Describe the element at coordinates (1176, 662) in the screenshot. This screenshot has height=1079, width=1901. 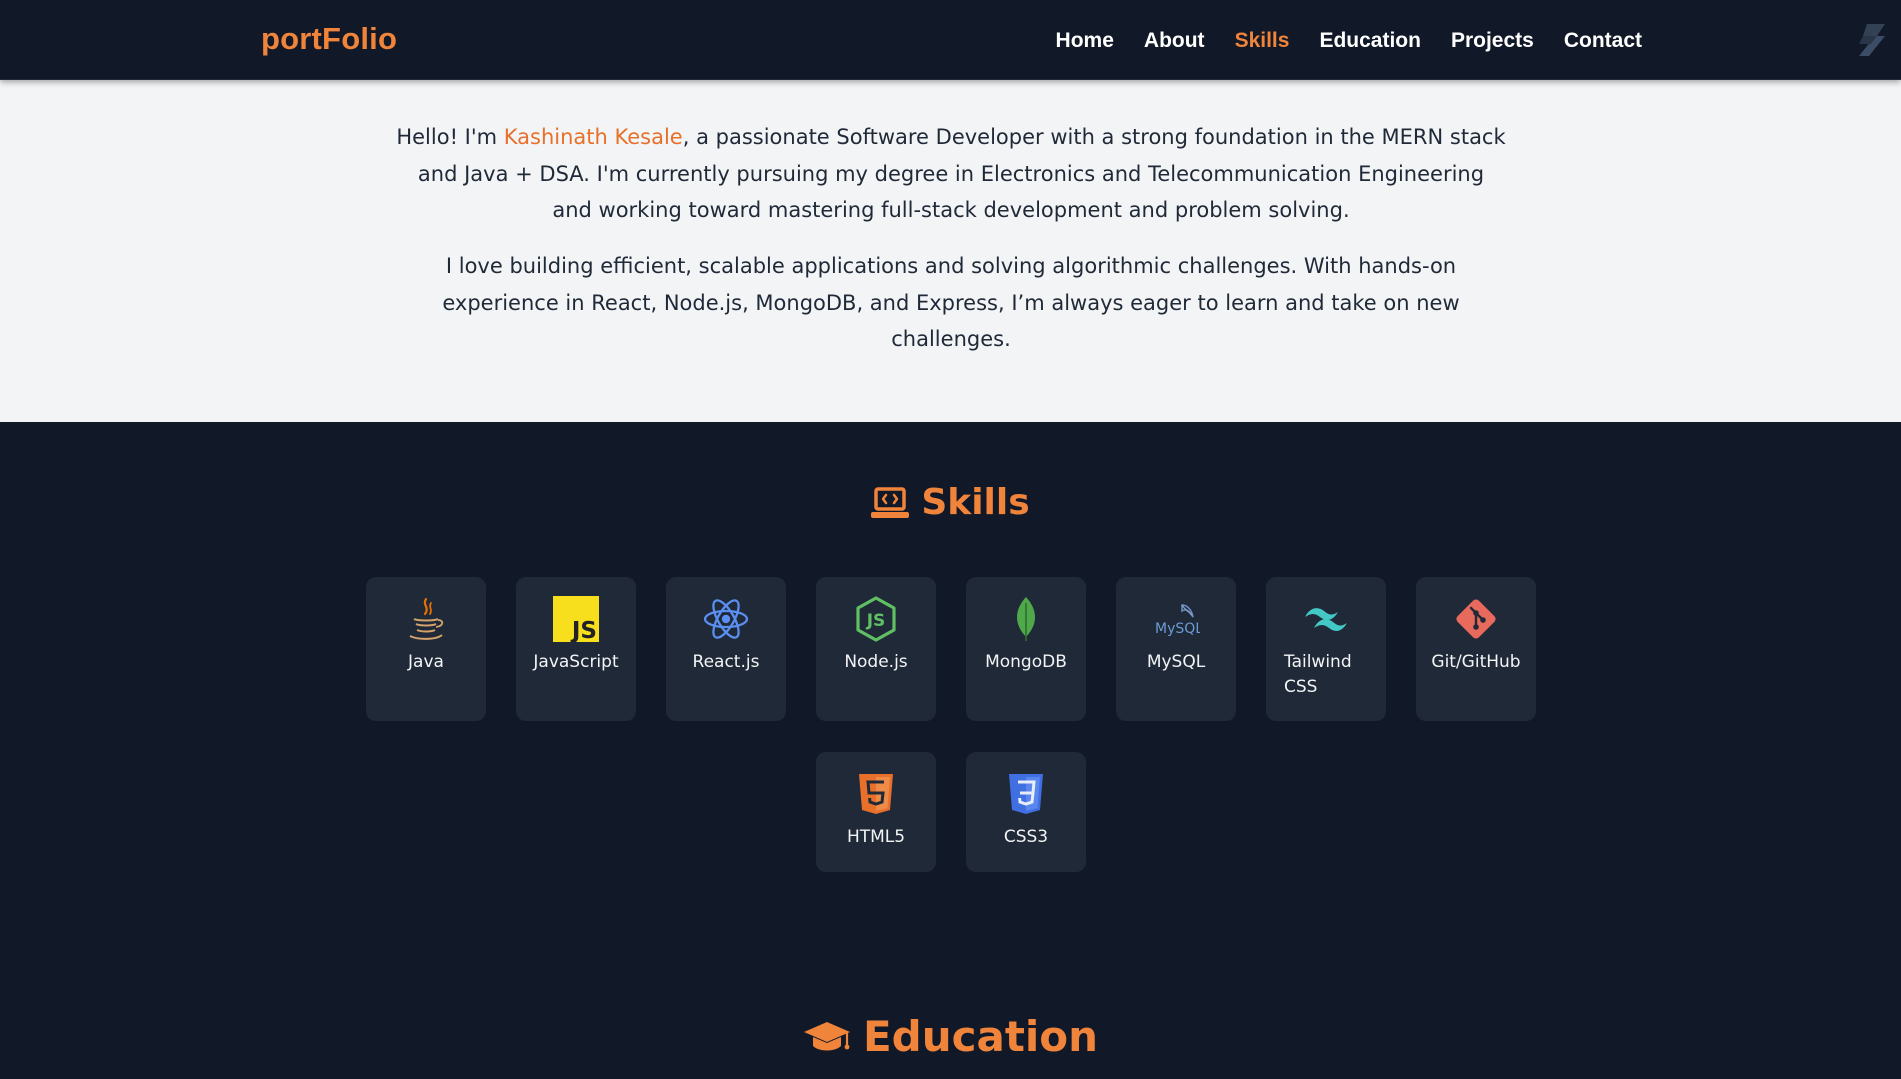
I see `skill-label: MySQL` at that location.